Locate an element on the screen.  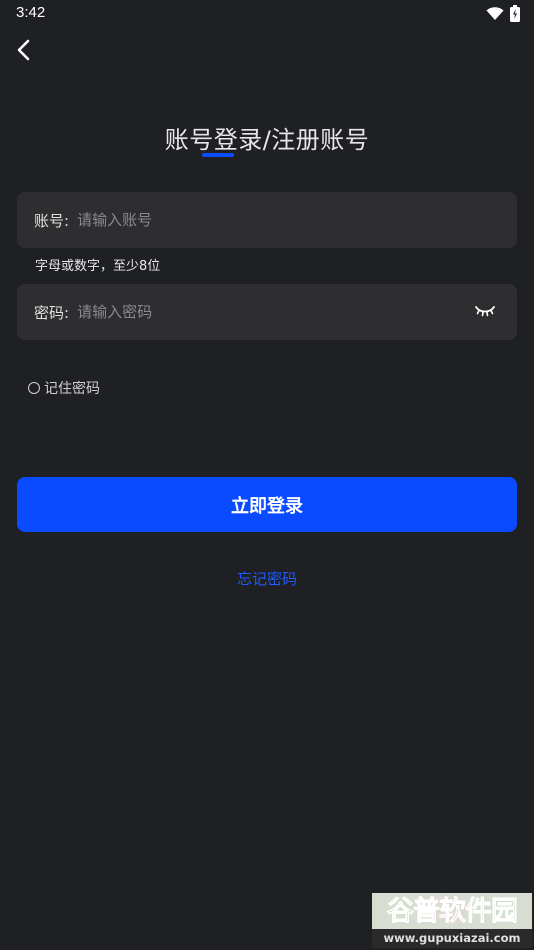
account-label: 账号: is located at coordinates (52, 220).